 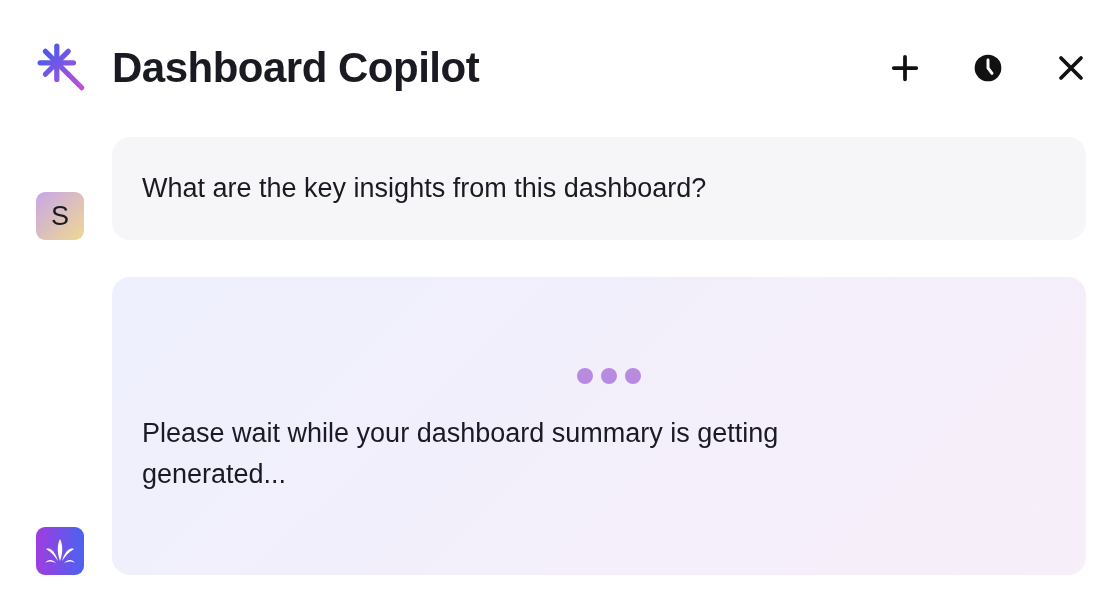 What do you see at coordinates (296, 68) in the screenshot?
I see `panel-title: Dashboard Copilot` at bounding box center [296, 68].